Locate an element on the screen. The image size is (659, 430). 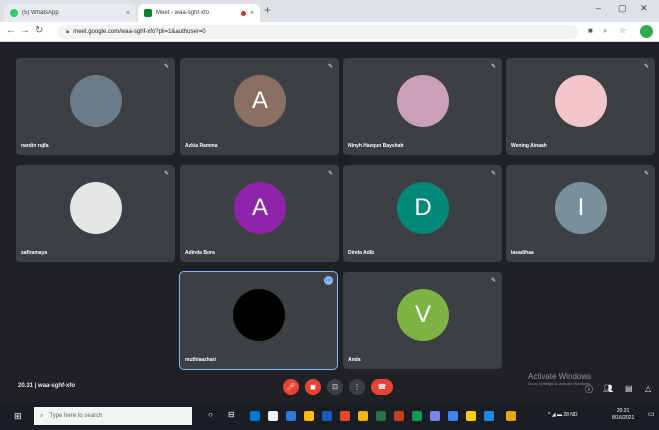
app-icon is located at coordinates (417, 416).